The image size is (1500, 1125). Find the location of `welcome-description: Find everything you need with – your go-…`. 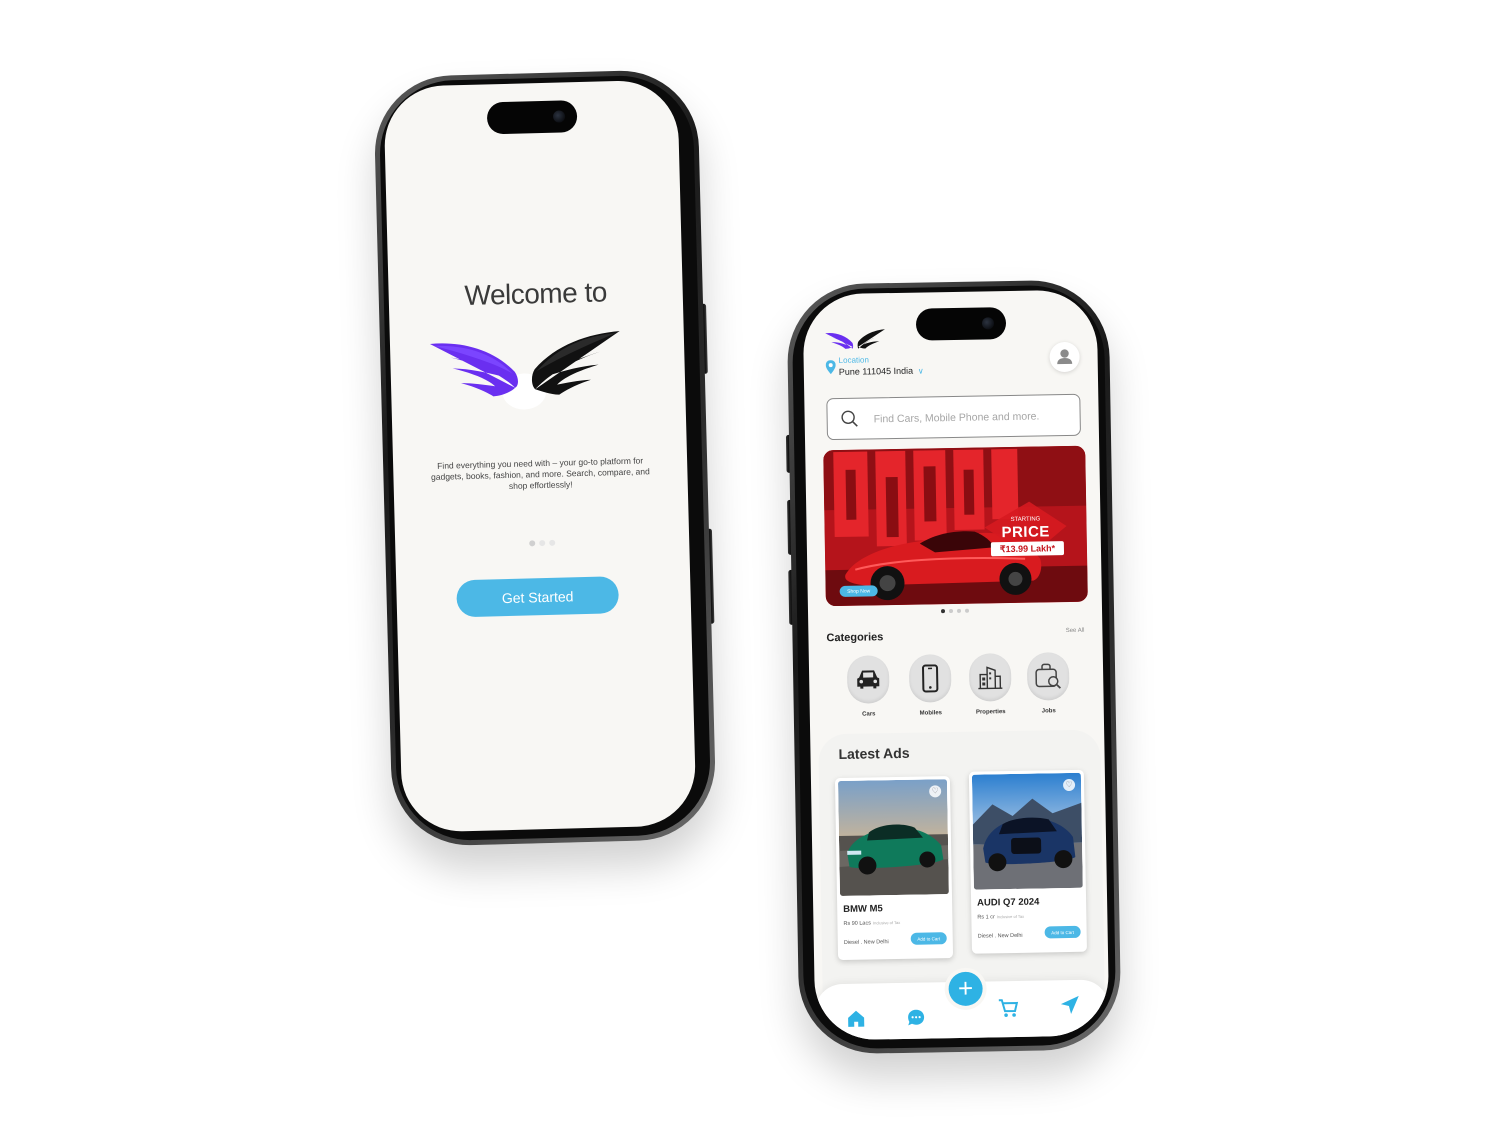

welcome-description: Find everything you need with – your go-… is located at coordinates (540, 473).